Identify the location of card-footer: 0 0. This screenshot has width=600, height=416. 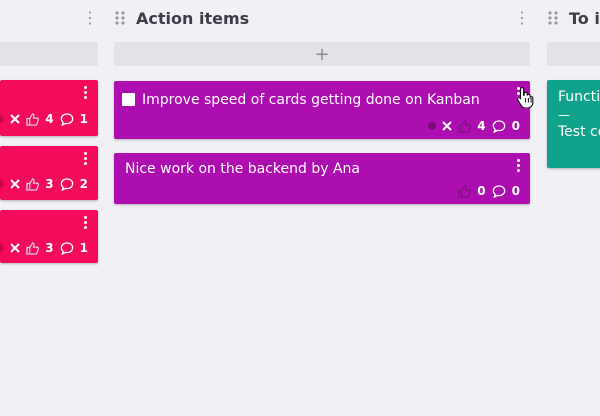
(489, 191).